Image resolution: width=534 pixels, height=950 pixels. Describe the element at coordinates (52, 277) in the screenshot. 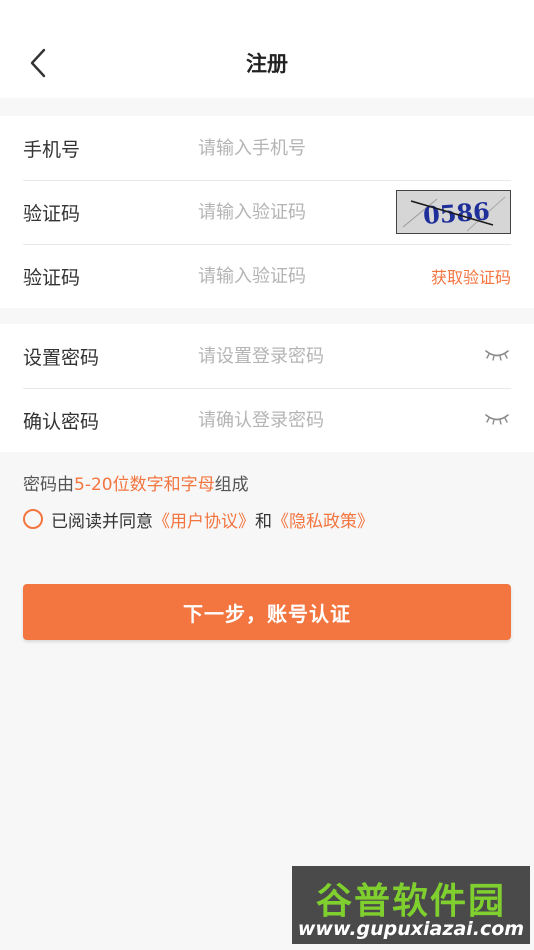

I see `sms-code-label: 验证码` at that location.